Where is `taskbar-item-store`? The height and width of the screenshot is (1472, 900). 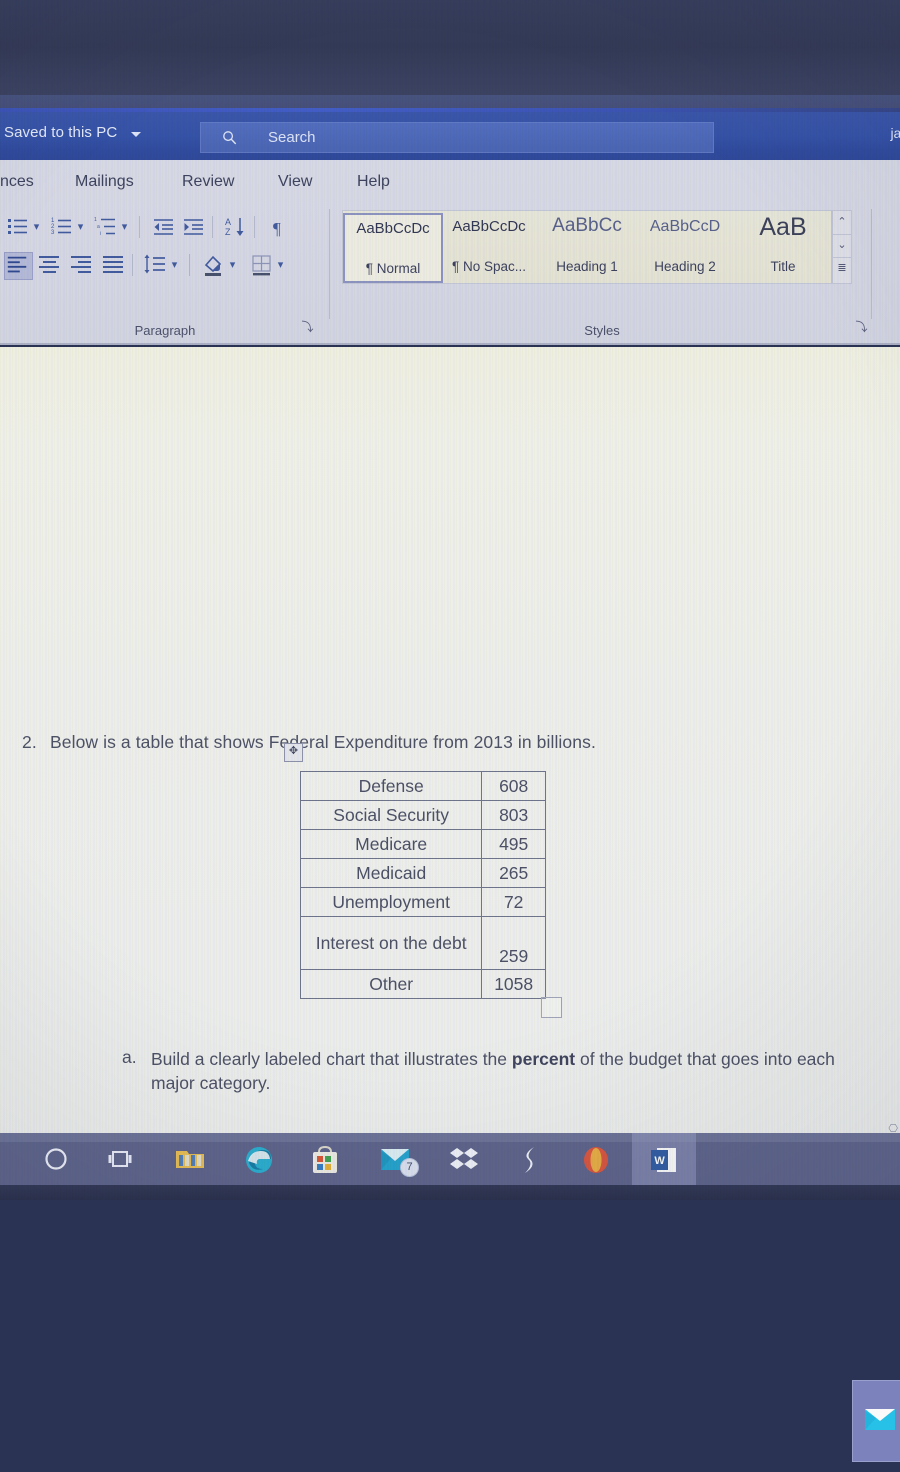
taskbar-item-store is located at coordinates (325, 1159).